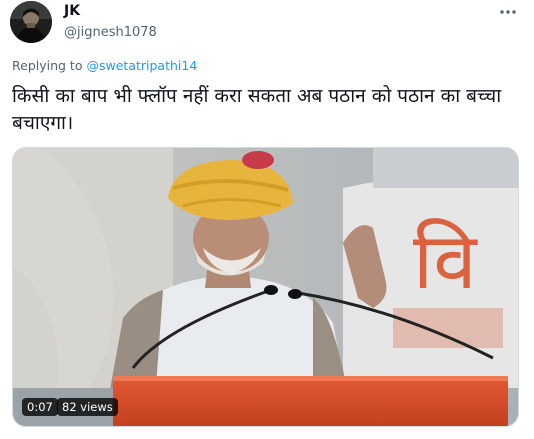  What do you see at coordinates (87, 407) in the screenshot?
I see `video-views-badge: 82 views` at bounding box center [87, 407].